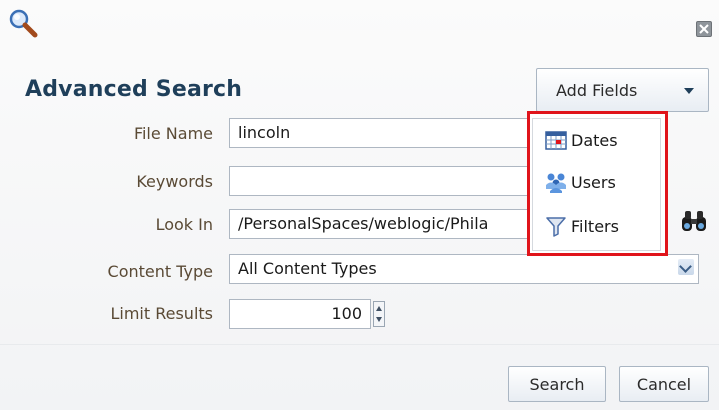  I want to click on menu-item-users-label: Users, so click(593, 182).